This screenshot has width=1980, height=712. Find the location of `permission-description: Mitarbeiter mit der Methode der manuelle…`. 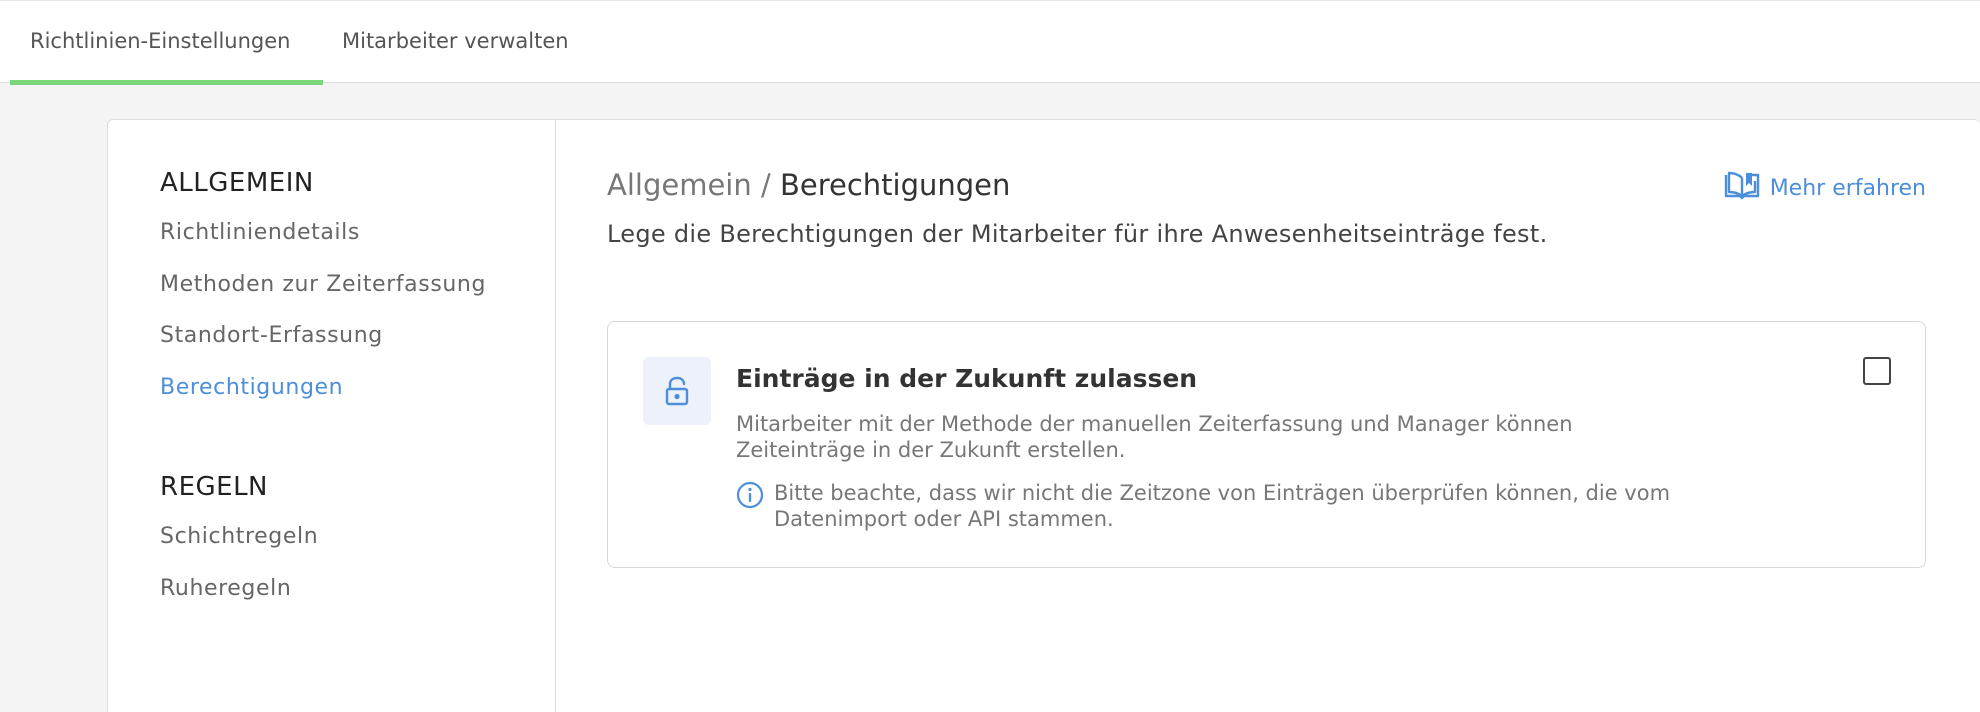

permission-description: Mitarbeiter mit der Methode der manuelle… is located at coordinates (1154, 437).